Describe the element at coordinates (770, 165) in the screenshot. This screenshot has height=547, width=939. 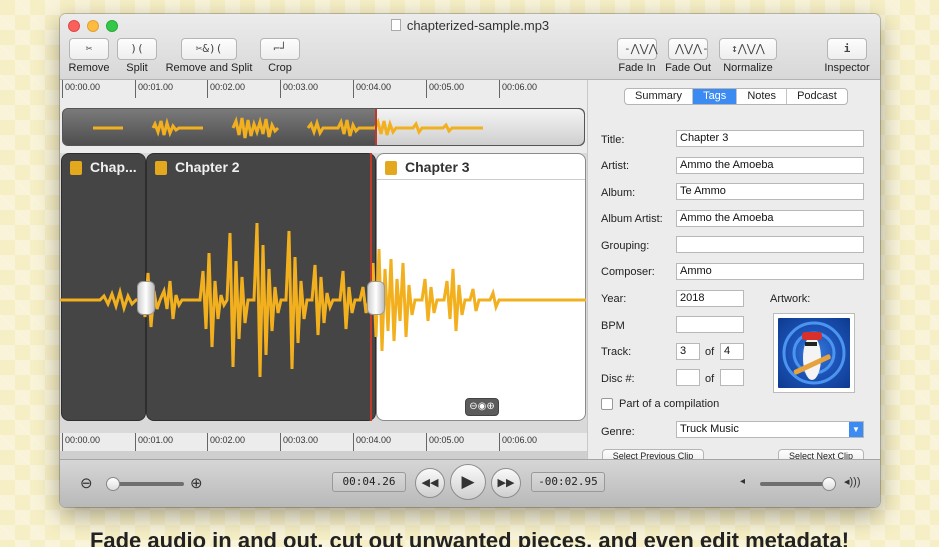
I see `artist-field: Ammo the Amoeba` at that location.